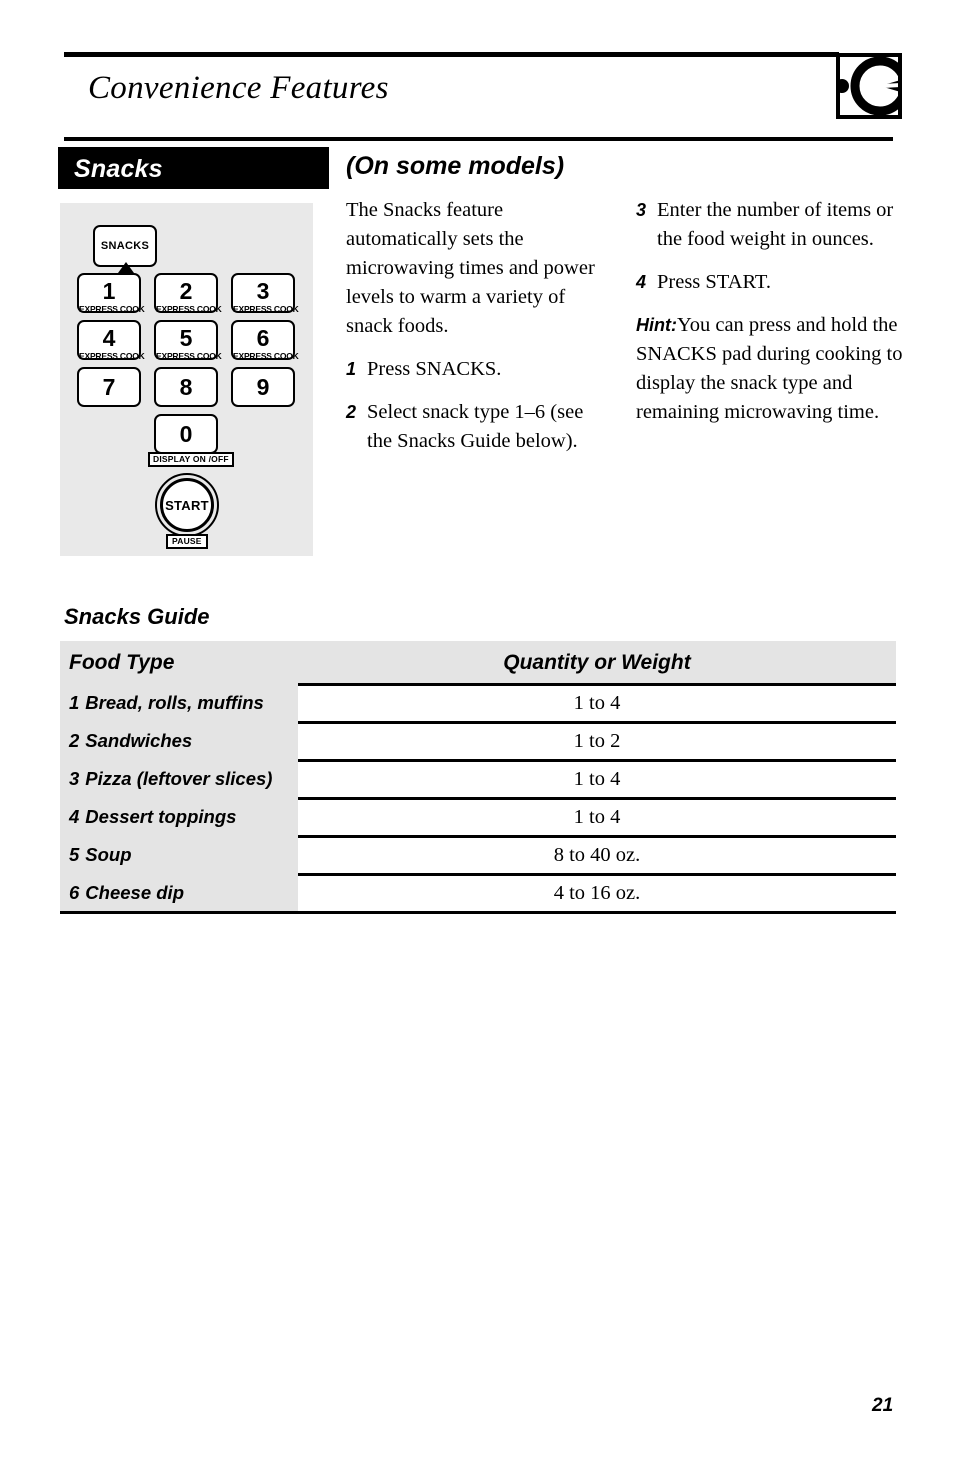 This screenshot has height=1475, width=954. I want to click on keypad-start-button: START, so click(187, 505).